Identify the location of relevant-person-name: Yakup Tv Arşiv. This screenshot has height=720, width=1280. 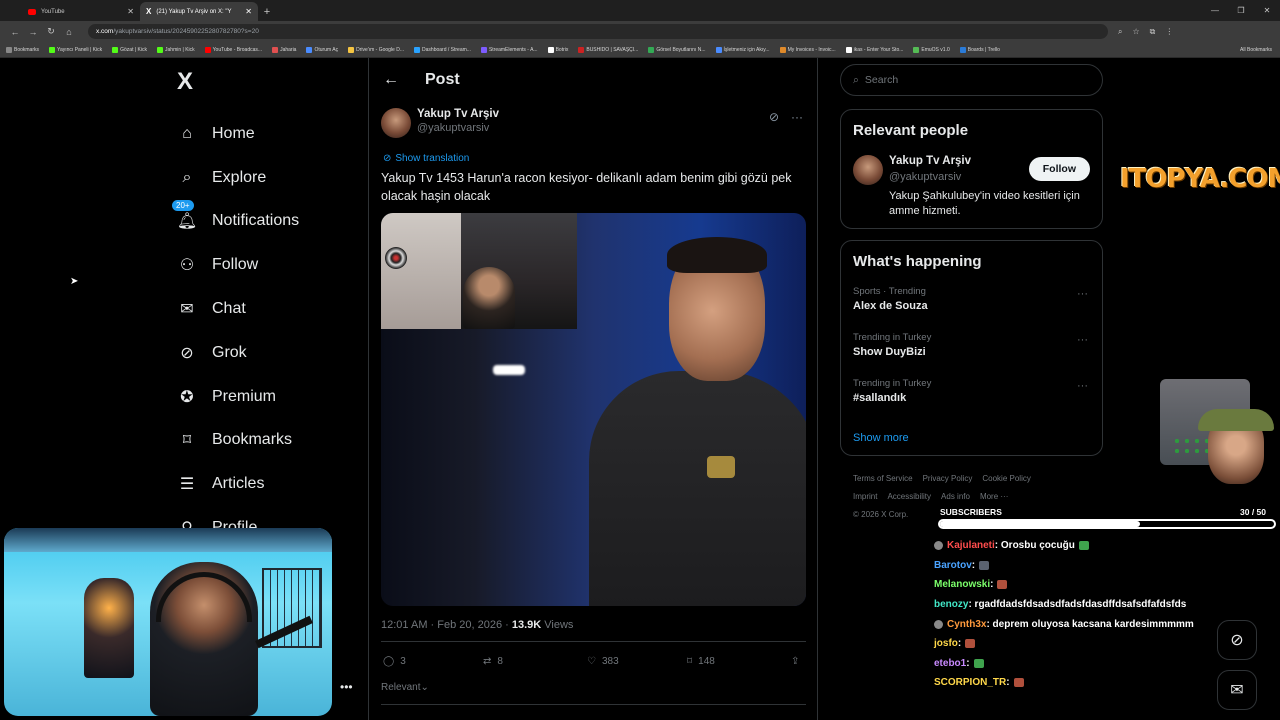
(930, 161).